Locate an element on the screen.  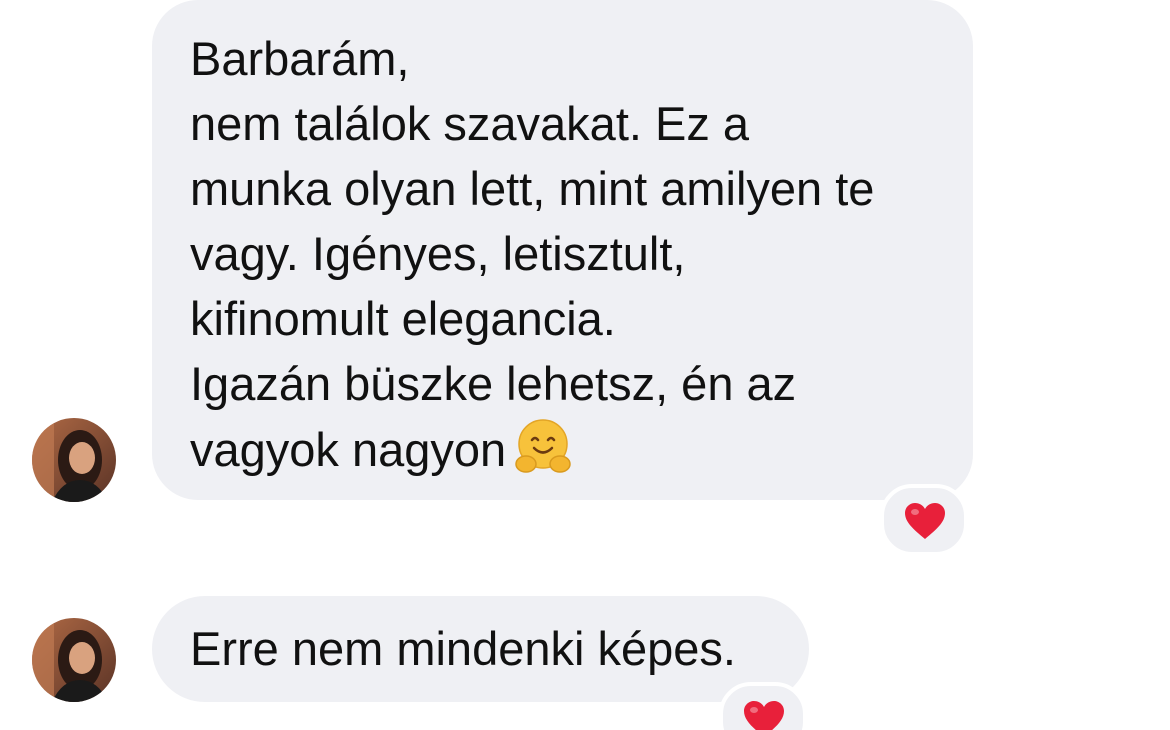
message-bubble: Erre nem mindenki képes. is located at coordinates (480, 649).